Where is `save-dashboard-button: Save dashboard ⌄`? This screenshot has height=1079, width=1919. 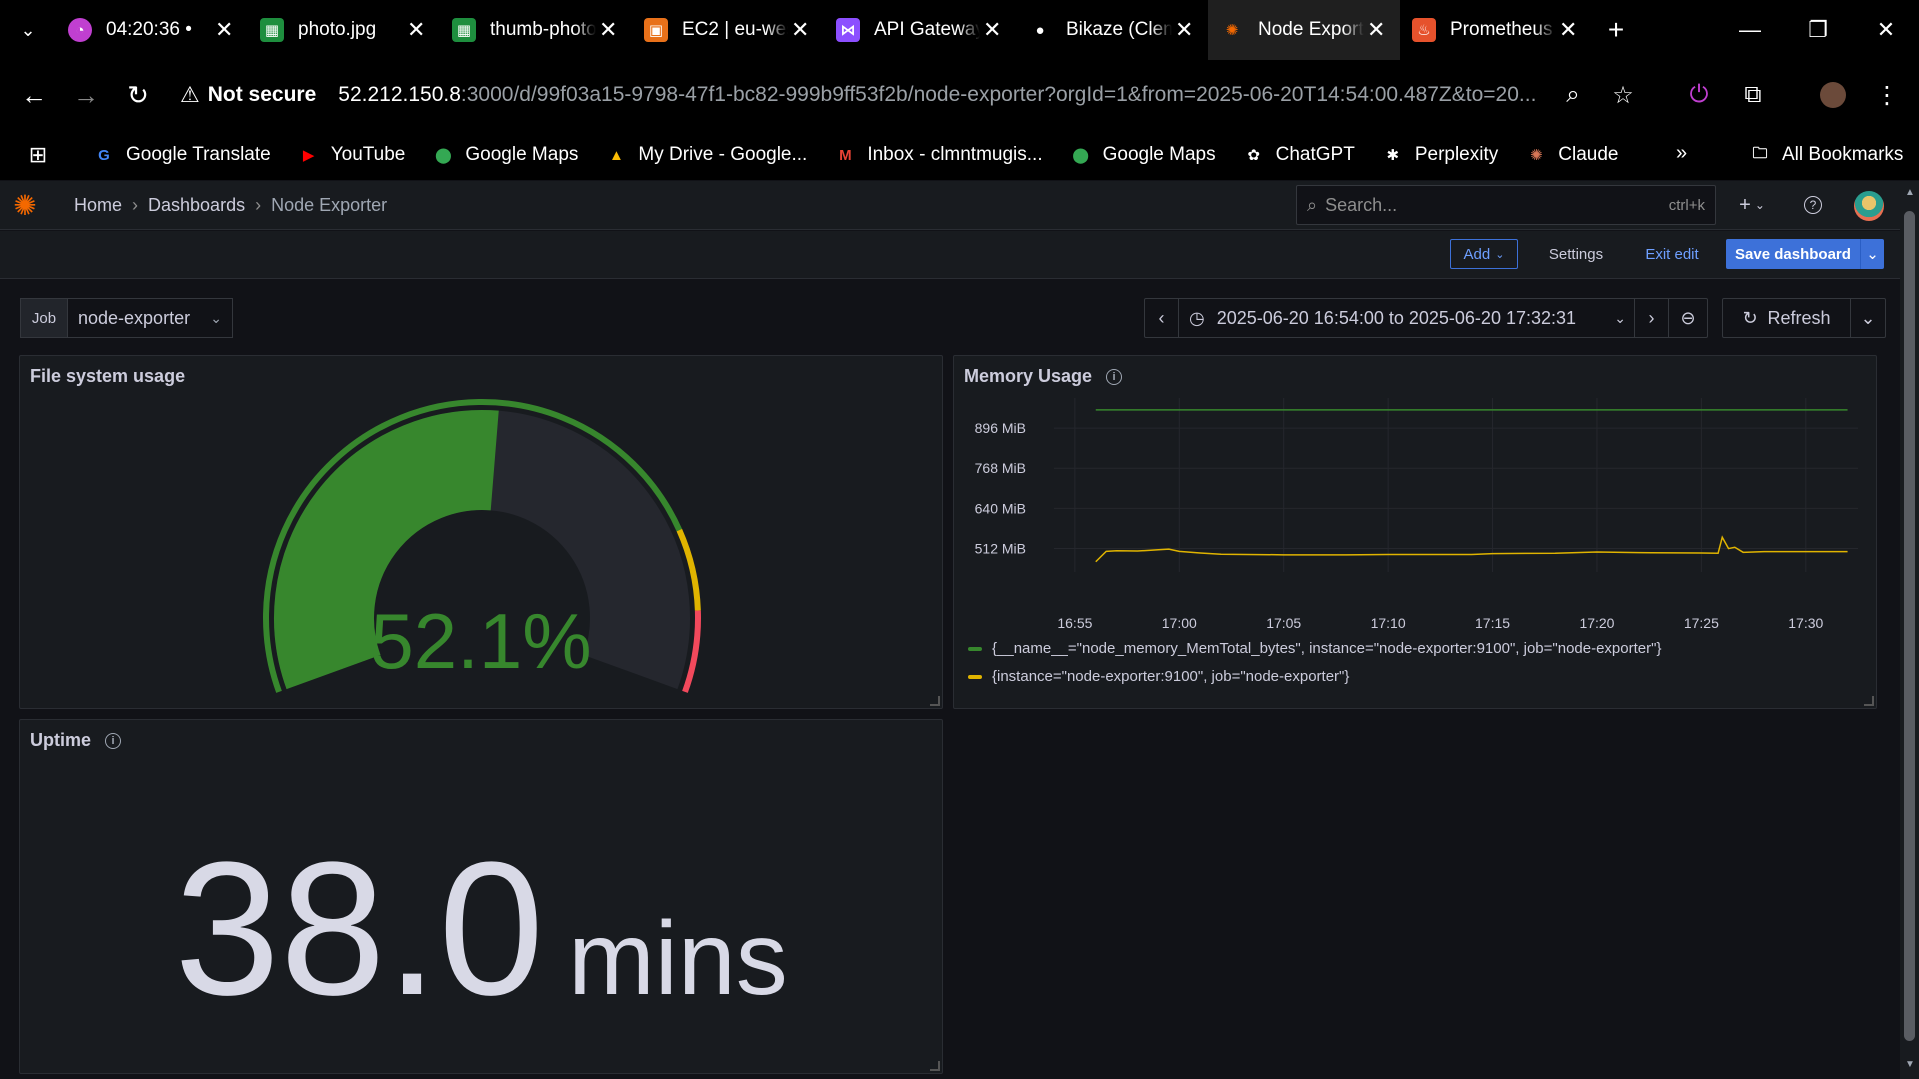
save-dashboard-button: Save dashboard ⌄ is located at coordinates (1805, 254).